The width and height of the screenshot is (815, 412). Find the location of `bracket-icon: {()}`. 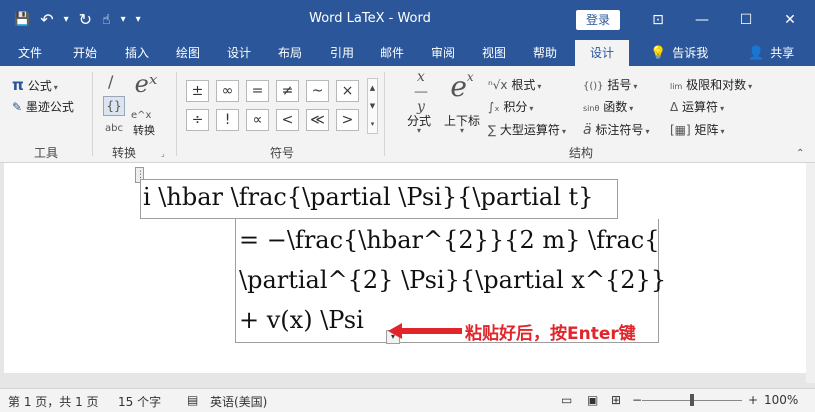

bracket-icon: {()} is located at coordinates (593, 86).